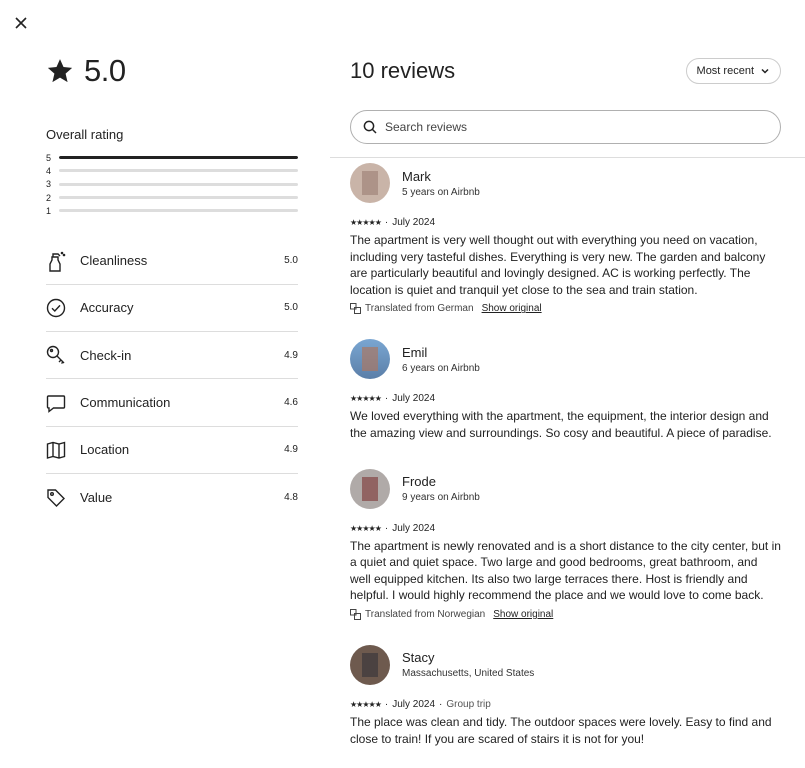 Image resolution: width=805 pixels, height=768 pixels. I want to click on star-icon, so click(60, 71).